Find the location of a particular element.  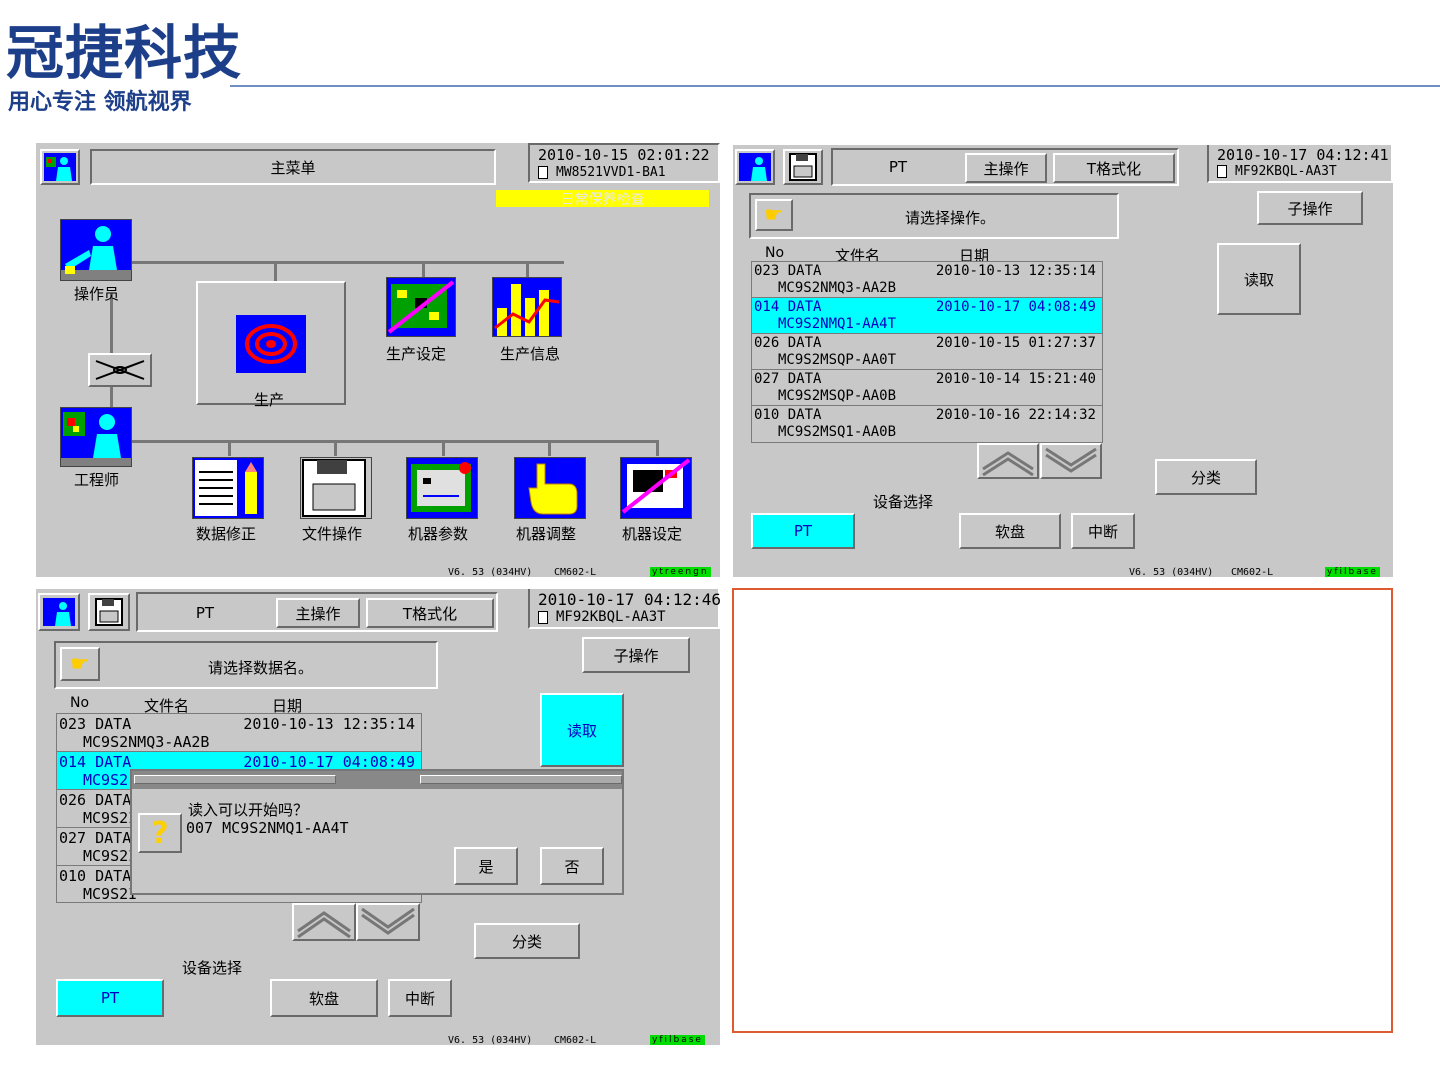

file-operation-label: 文件操作 is located at coordinates (332, 534).